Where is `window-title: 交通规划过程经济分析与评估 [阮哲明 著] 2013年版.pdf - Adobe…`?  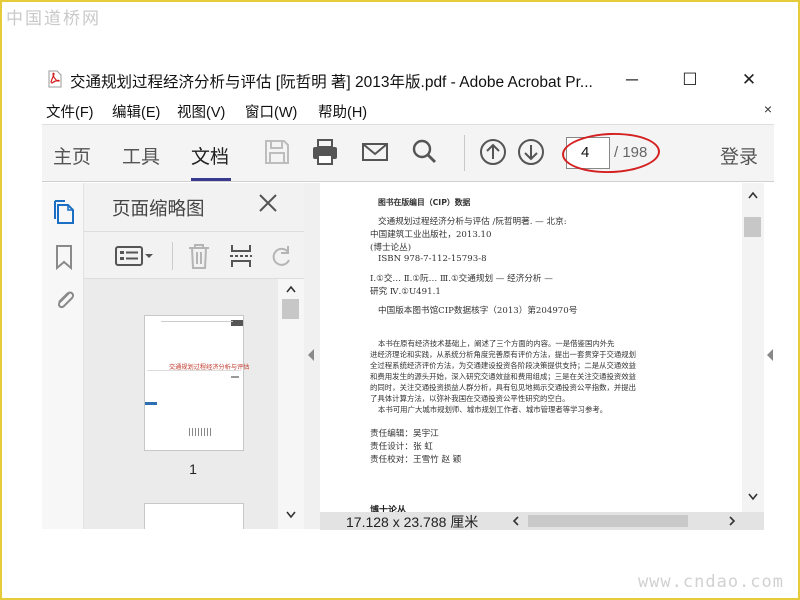
window-title: 交通规划过程经济分析与评估 [阮哲明 著] 2013年版.pdf - Adobe… is located at coordinates (331, 82).